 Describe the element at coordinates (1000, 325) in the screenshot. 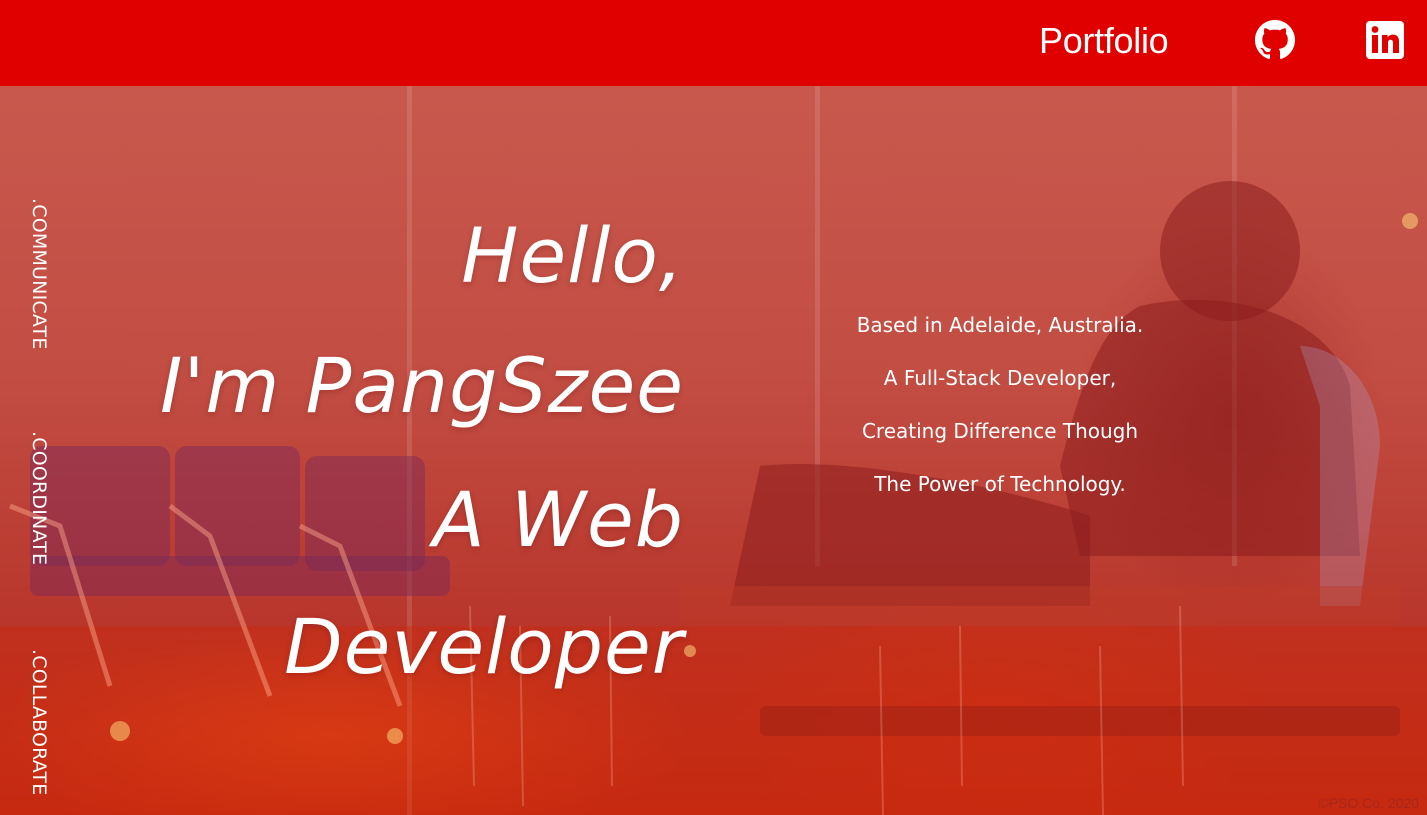

I see `about-line-location: Based in Adelaide, Australia.` at that location.